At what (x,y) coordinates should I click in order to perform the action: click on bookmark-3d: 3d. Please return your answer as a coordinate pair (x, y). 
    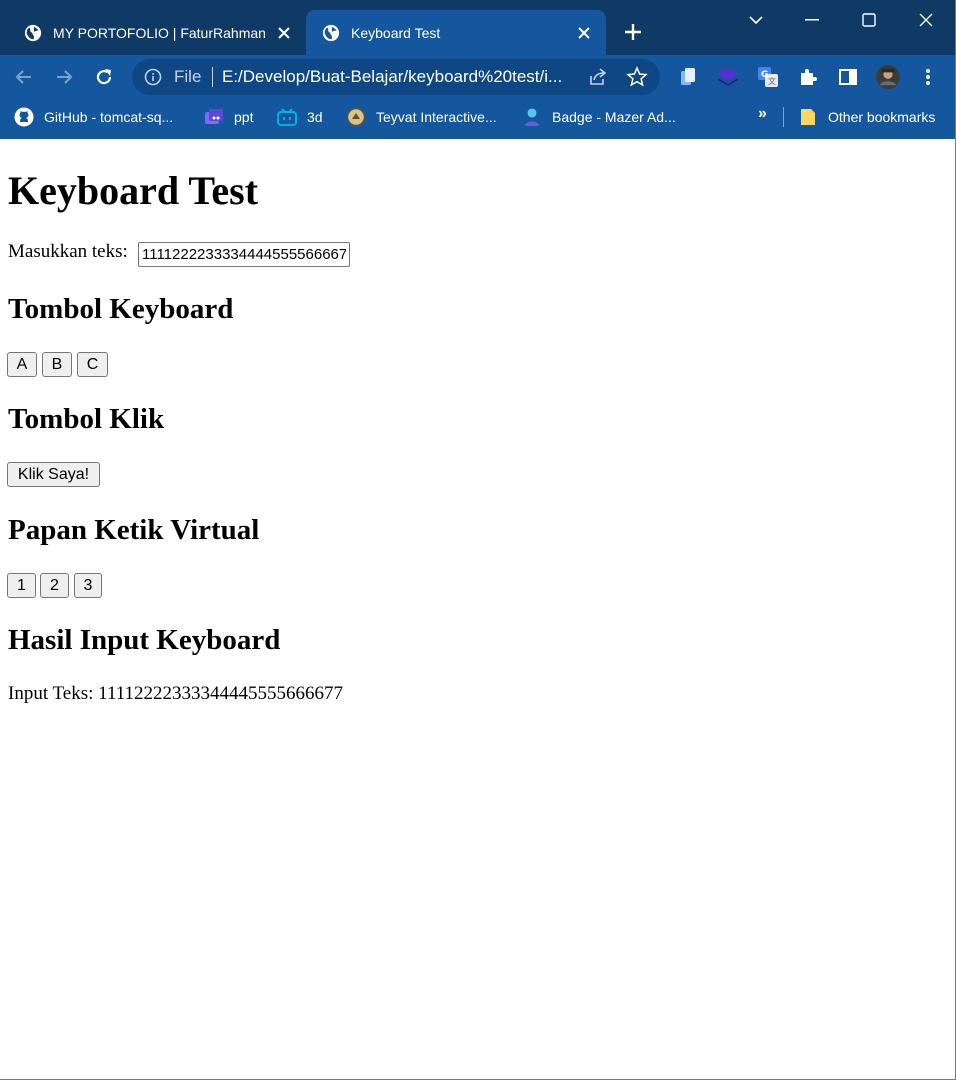
    Looking at the image, I should click on (300, 116).